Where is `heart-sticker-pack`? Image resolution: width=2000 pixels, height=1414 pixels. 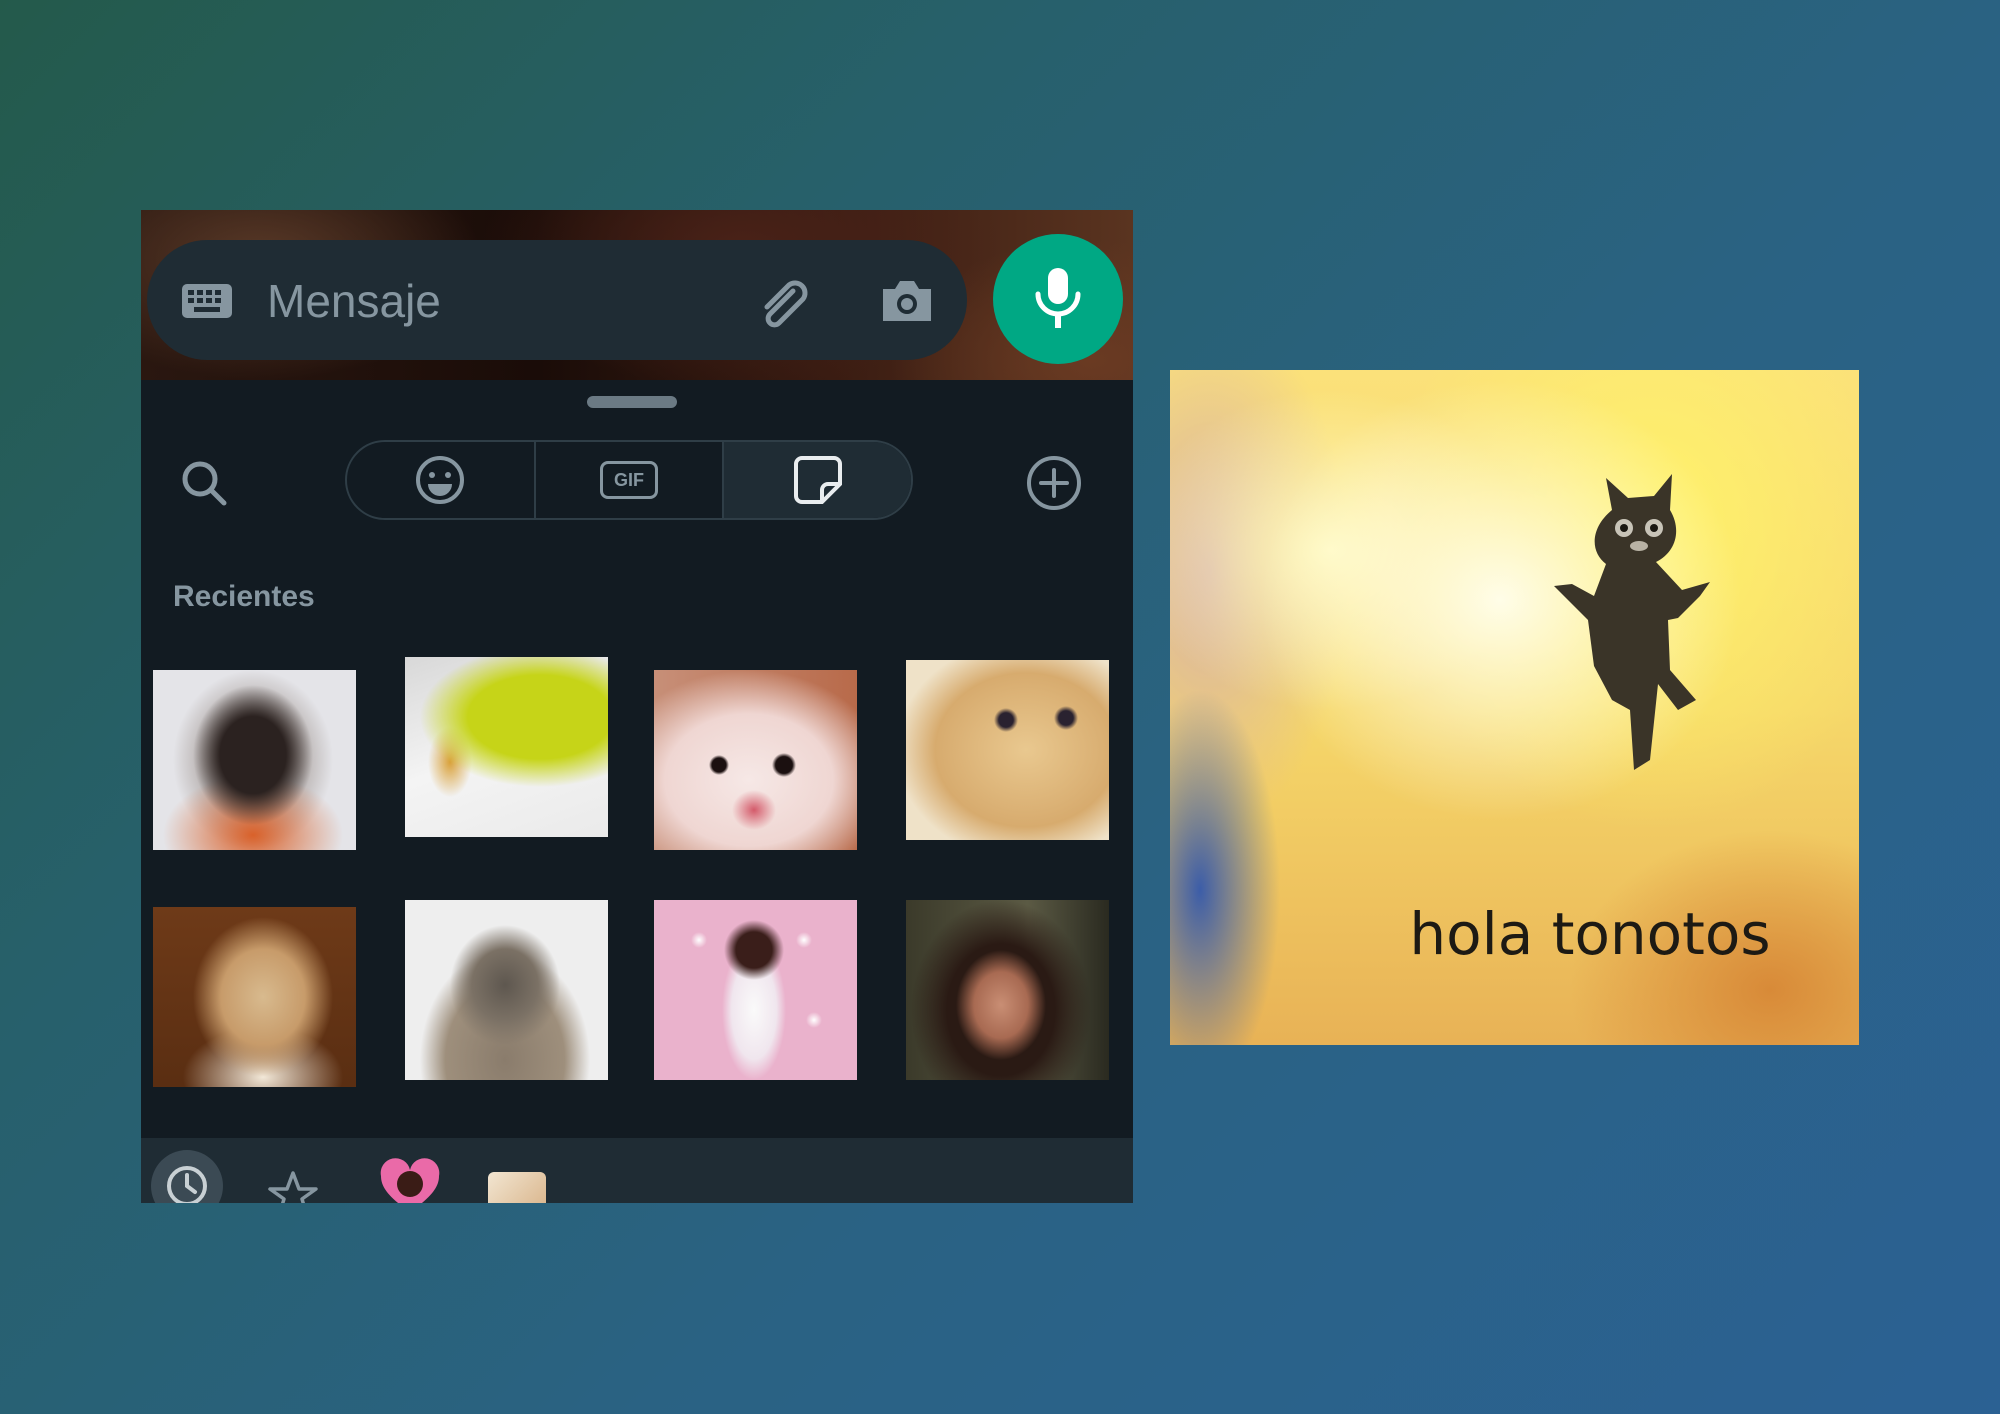 heart-sticker-pack is located at coordinates (410, 1180).